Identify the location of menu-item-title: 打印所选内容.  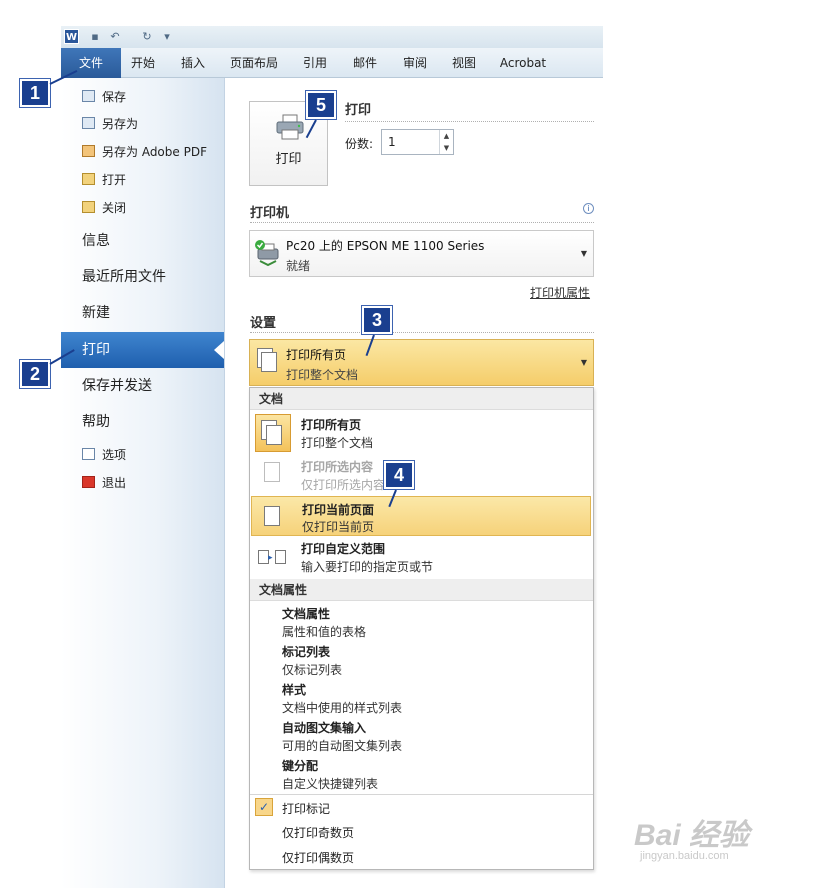
(337, 467).